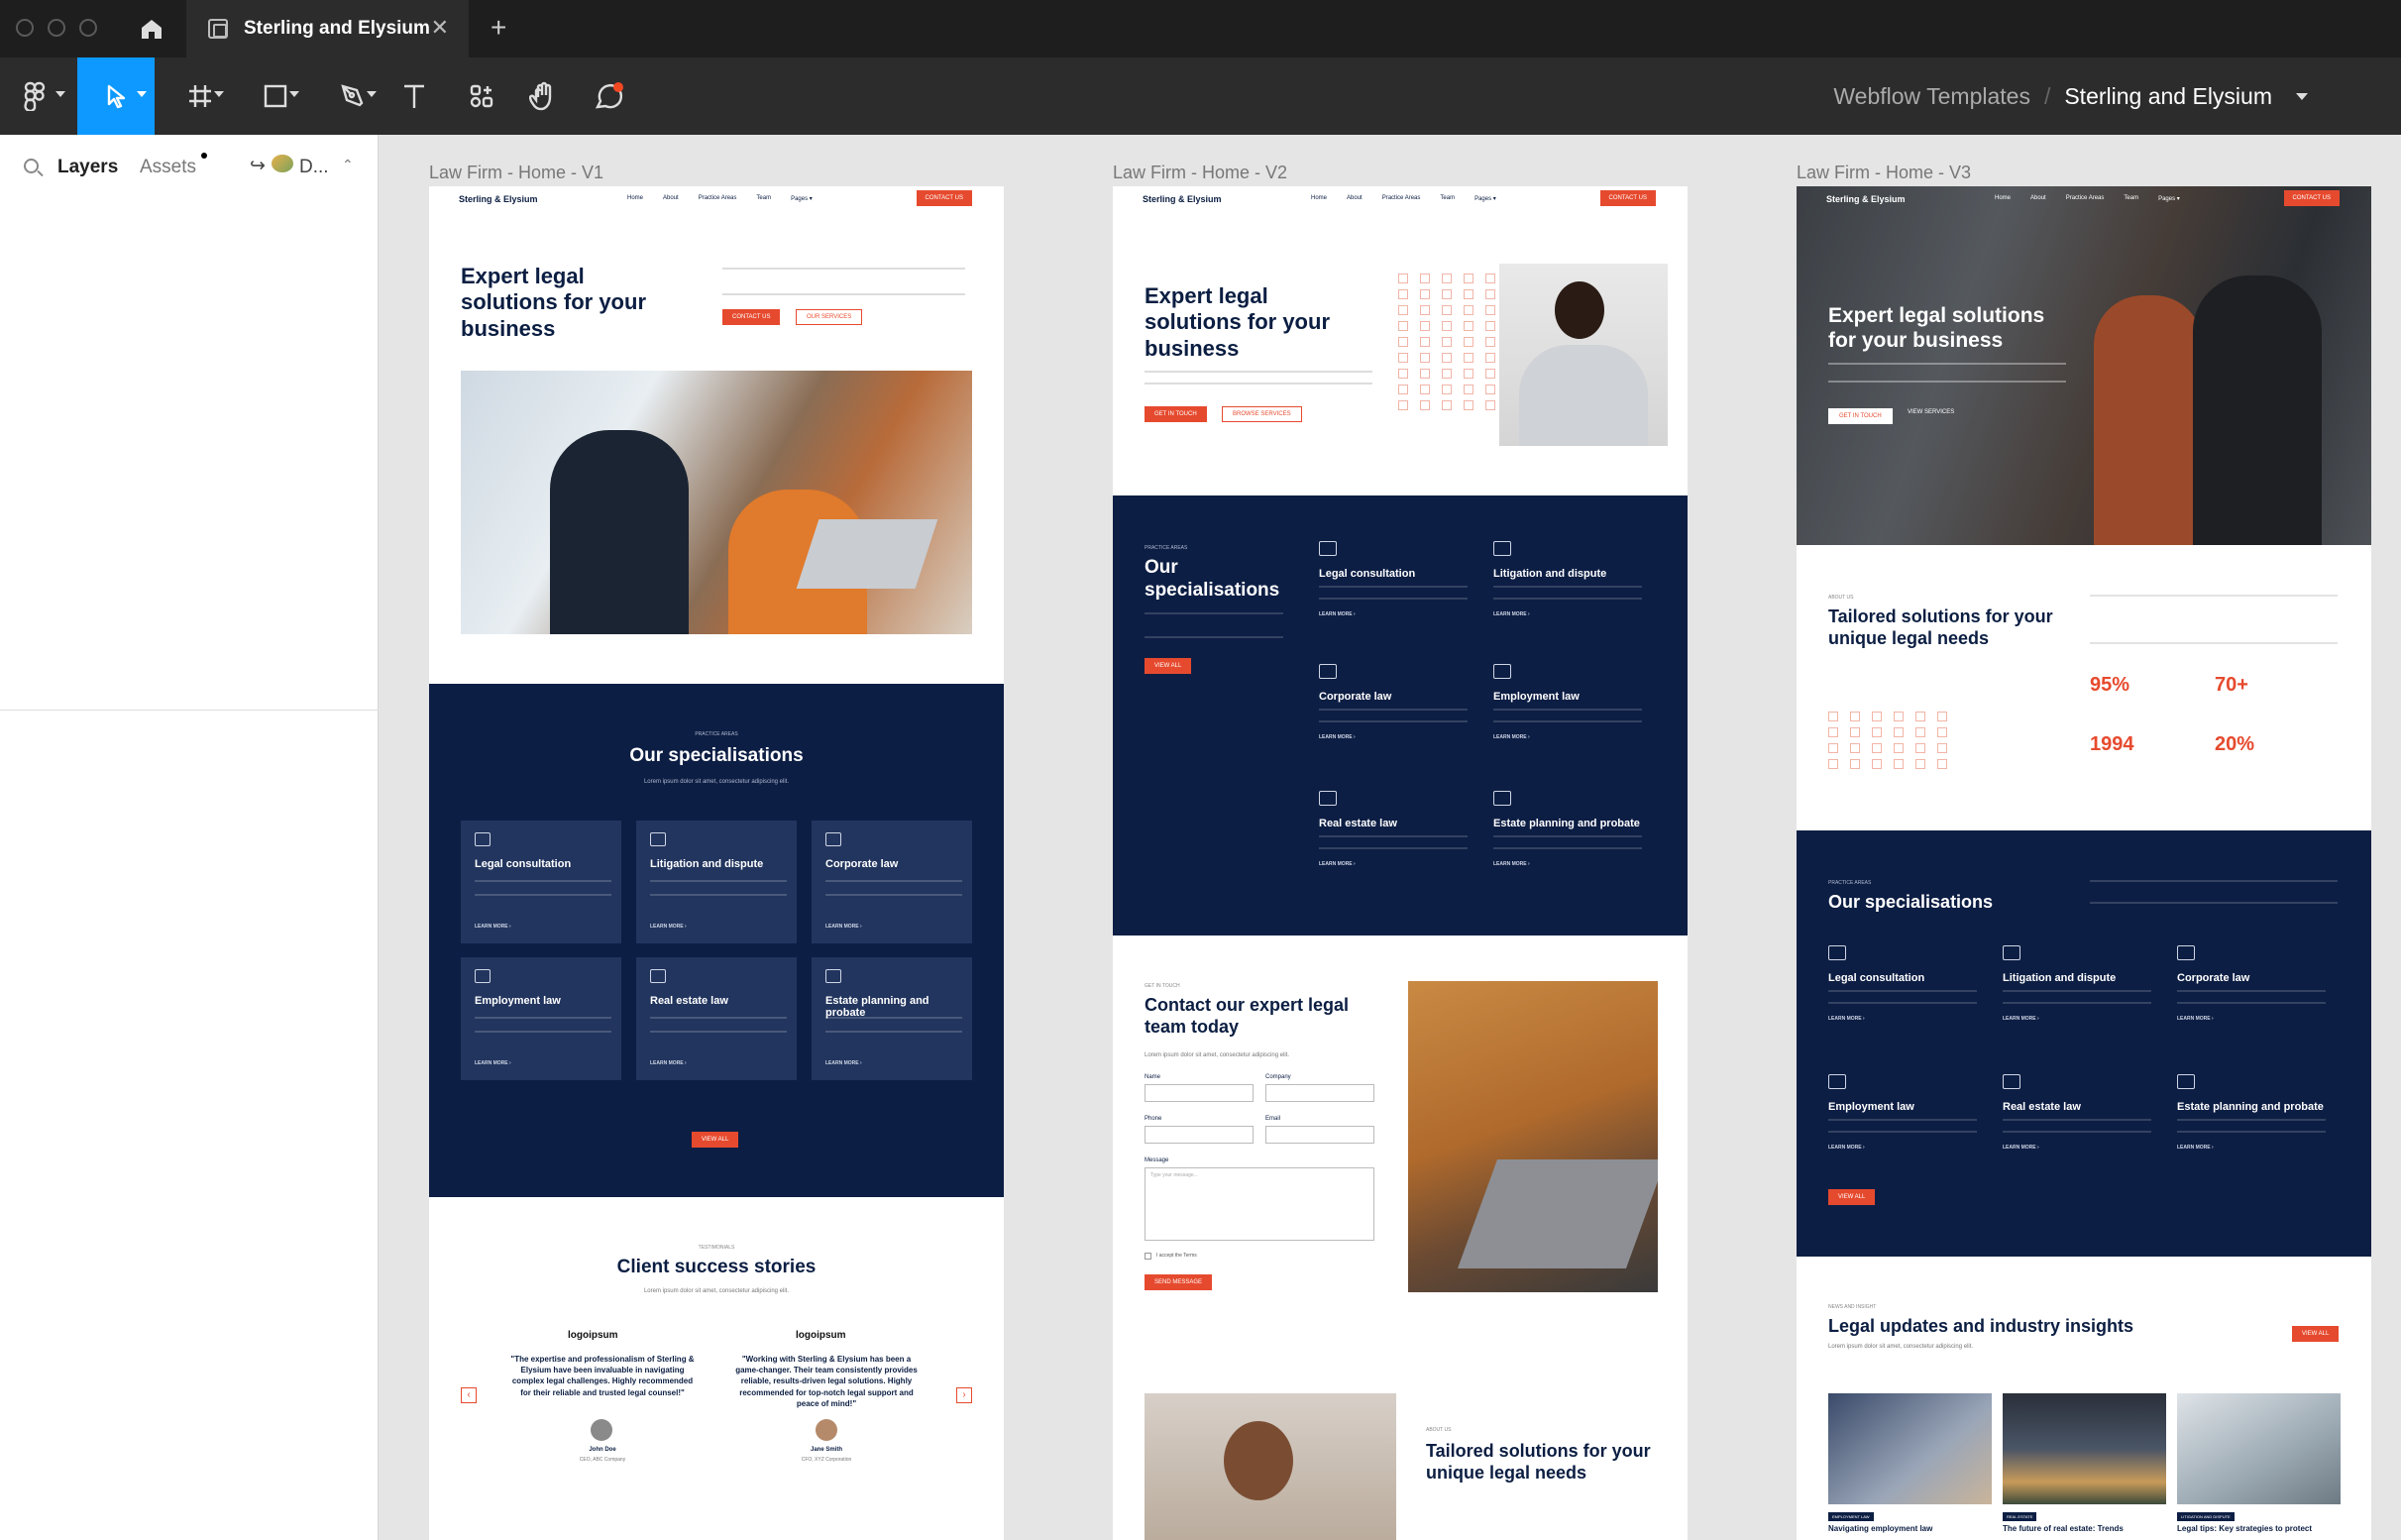 This screenshot has height=1540, width=2401. Describe the element at coordinates (1319, 1093) in the screenshot. I see `company-field` at that location.